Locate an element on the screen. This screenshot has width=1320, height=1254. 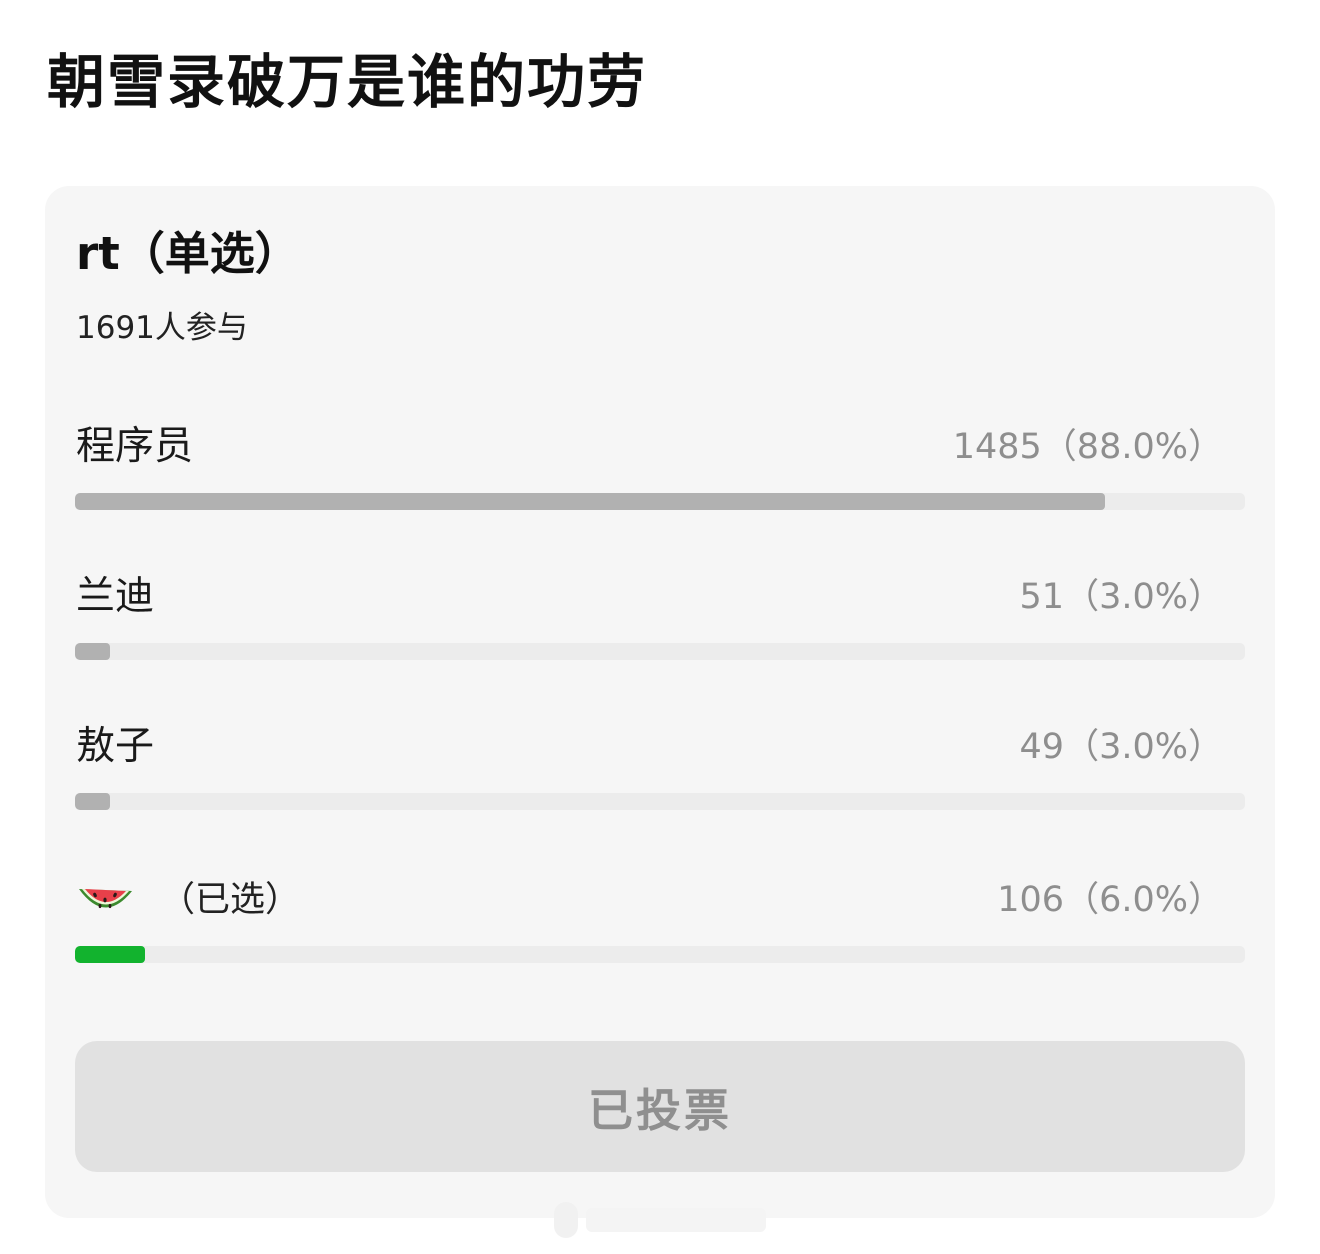
option-label: （已选） is located at coordinates (188, 900).